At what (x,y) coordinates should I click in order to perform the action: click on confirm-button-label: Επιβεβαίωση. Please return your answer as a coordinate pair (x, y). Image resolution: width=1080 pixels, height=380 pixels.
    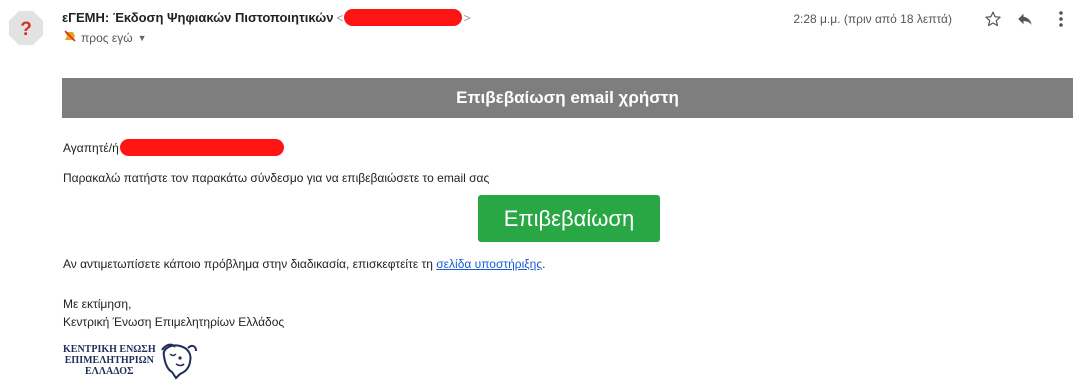
    Looking at the image, I should click on (569, 218).